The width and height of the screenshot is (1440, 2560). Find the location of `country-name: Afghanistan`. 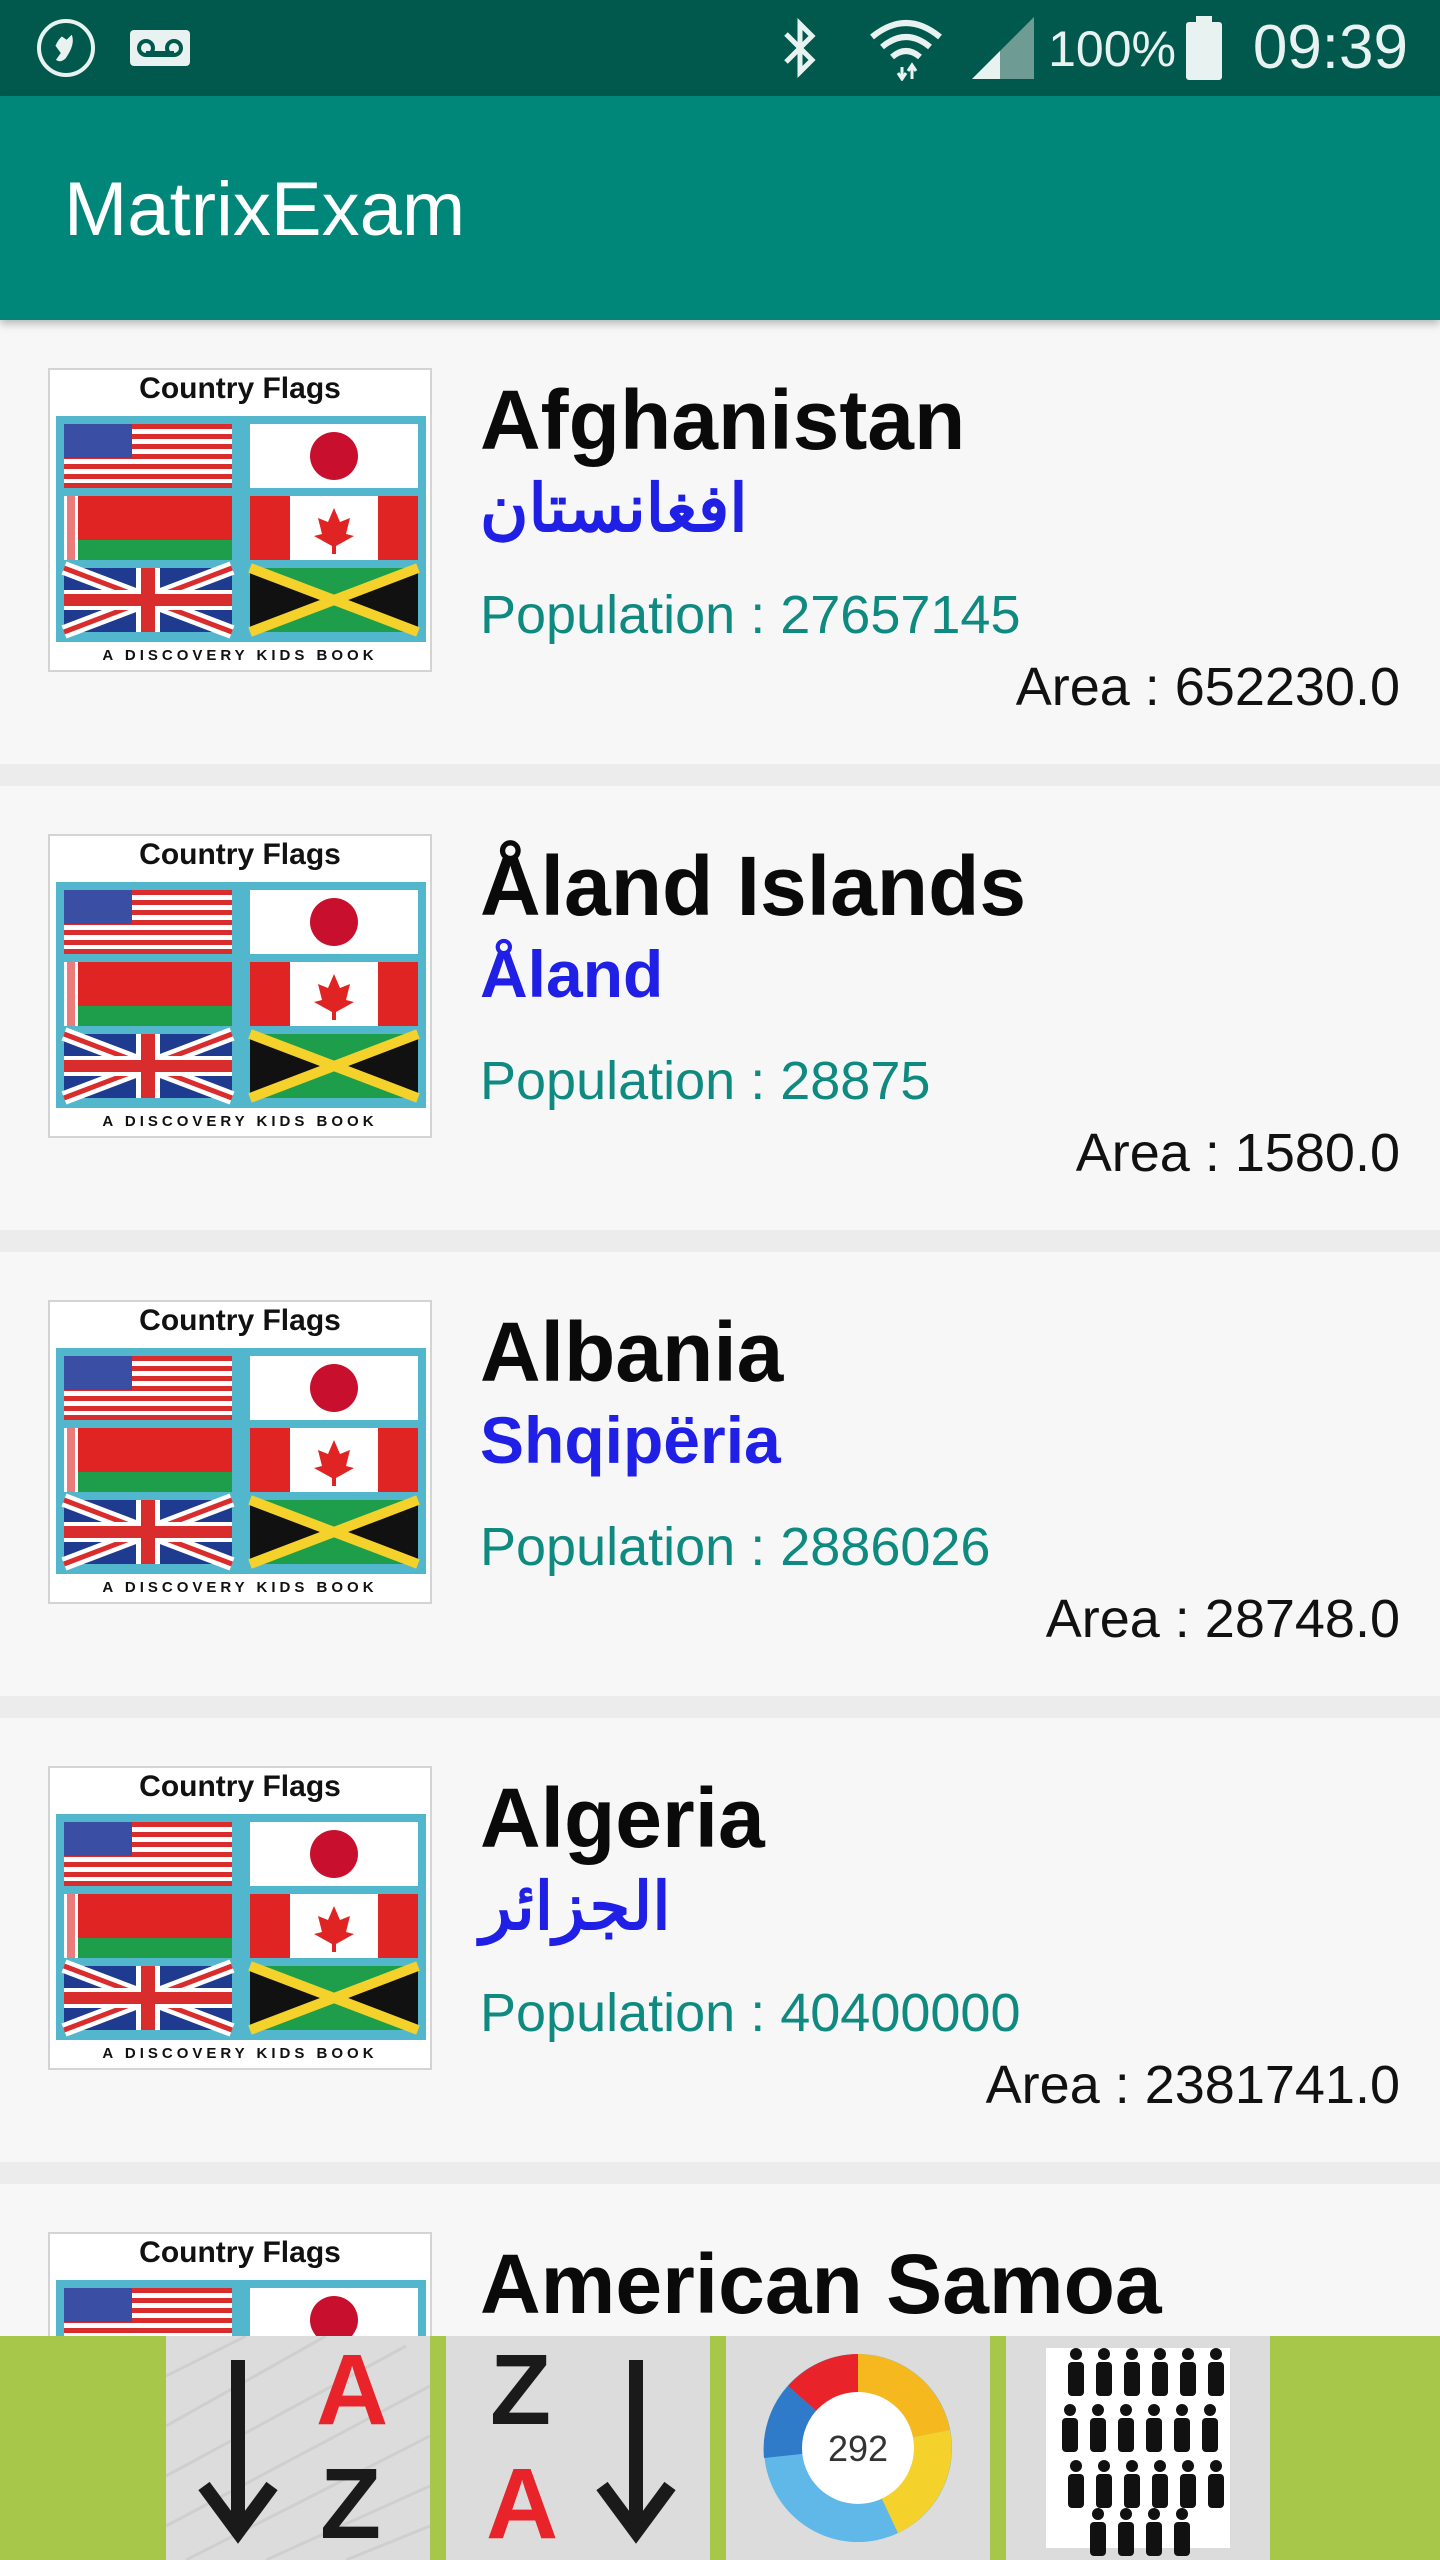

country-name: Afghanistan is located at coordinates (723, 420).